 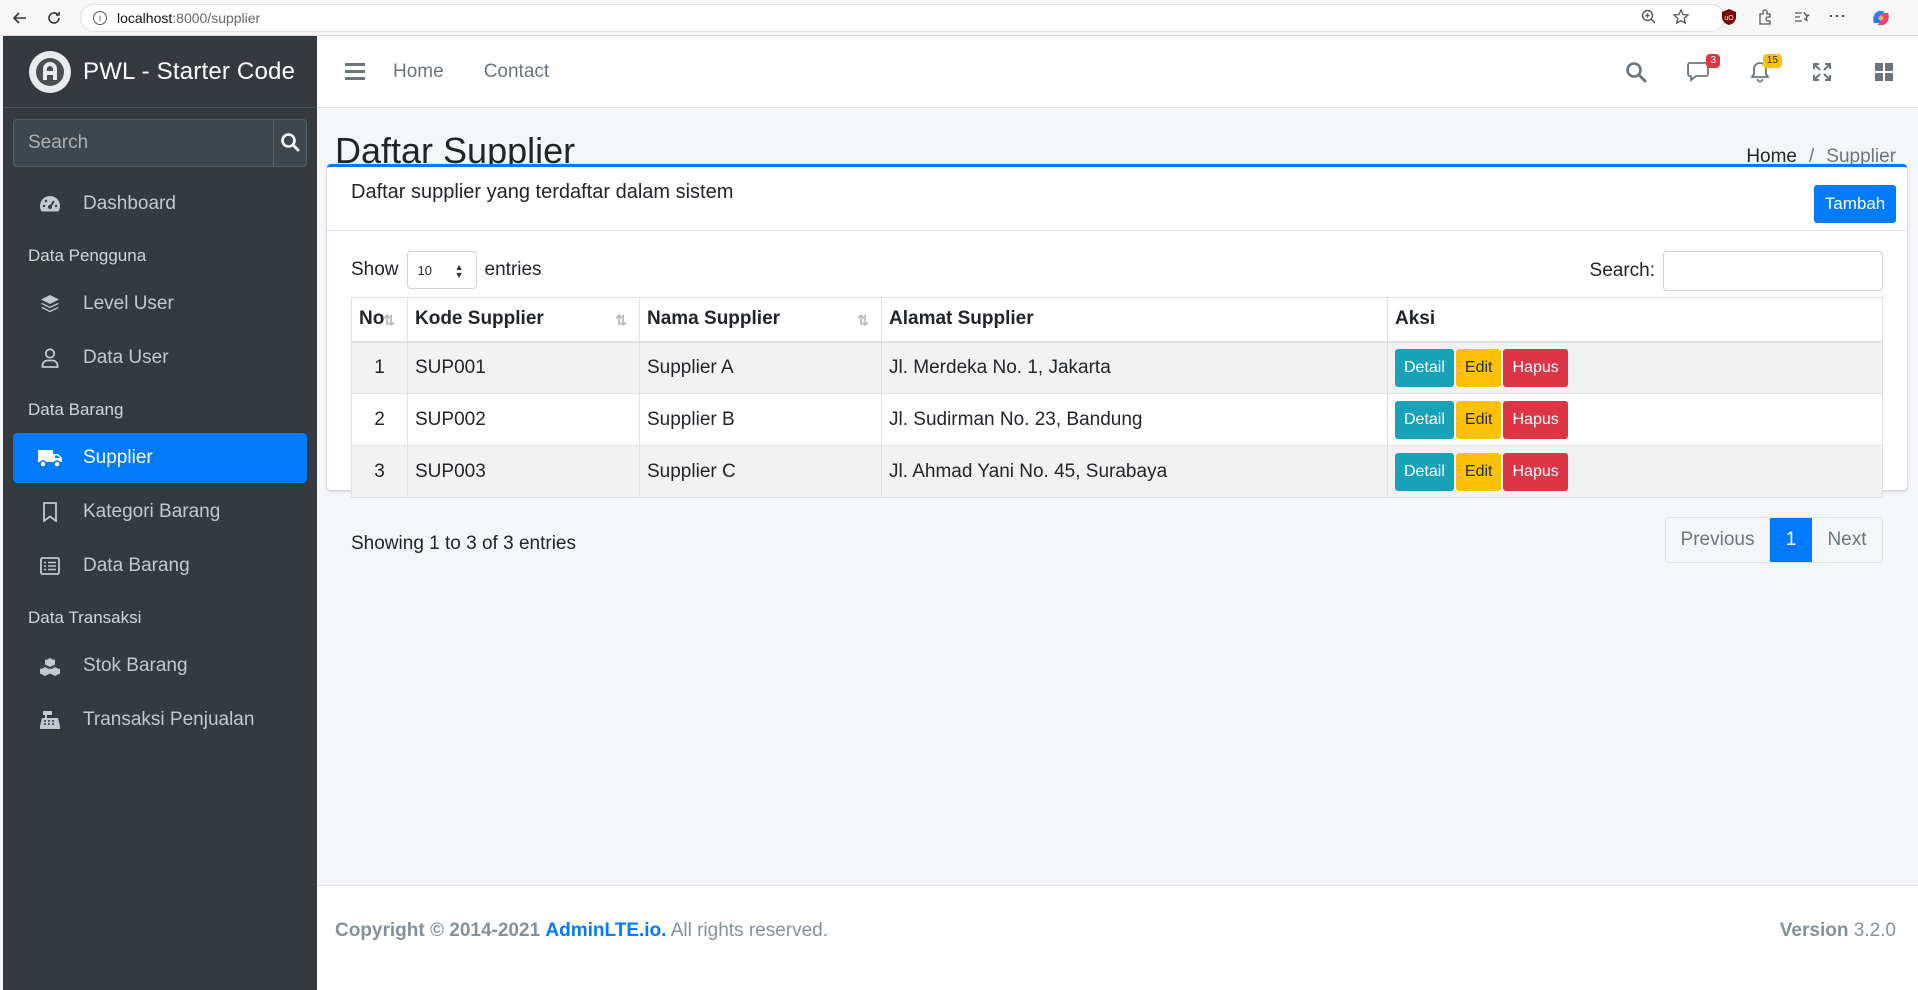 What do you see at coordinates (379, 320) in the screenshot?
I see `column-header-no: No ⇅` at bounding box center [379, 320].